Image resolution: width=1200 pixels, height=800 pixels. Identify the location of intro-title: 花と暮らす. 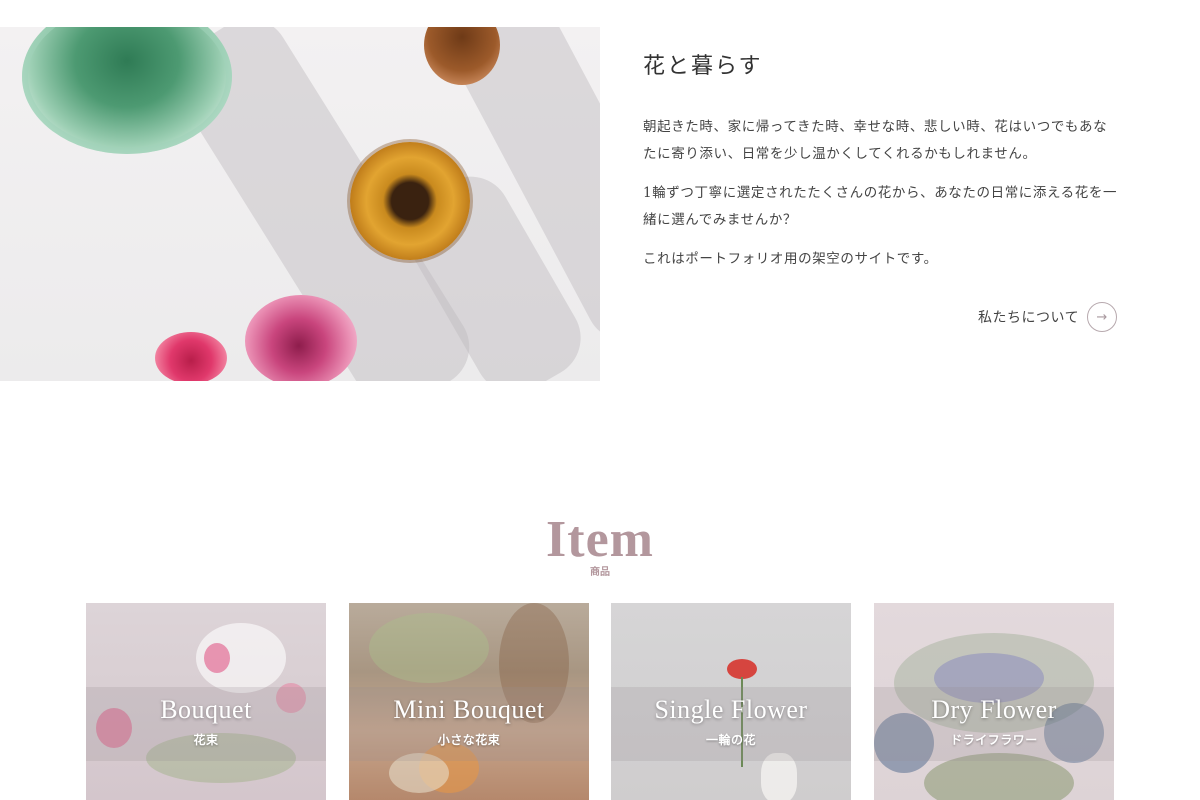
(703, 66).